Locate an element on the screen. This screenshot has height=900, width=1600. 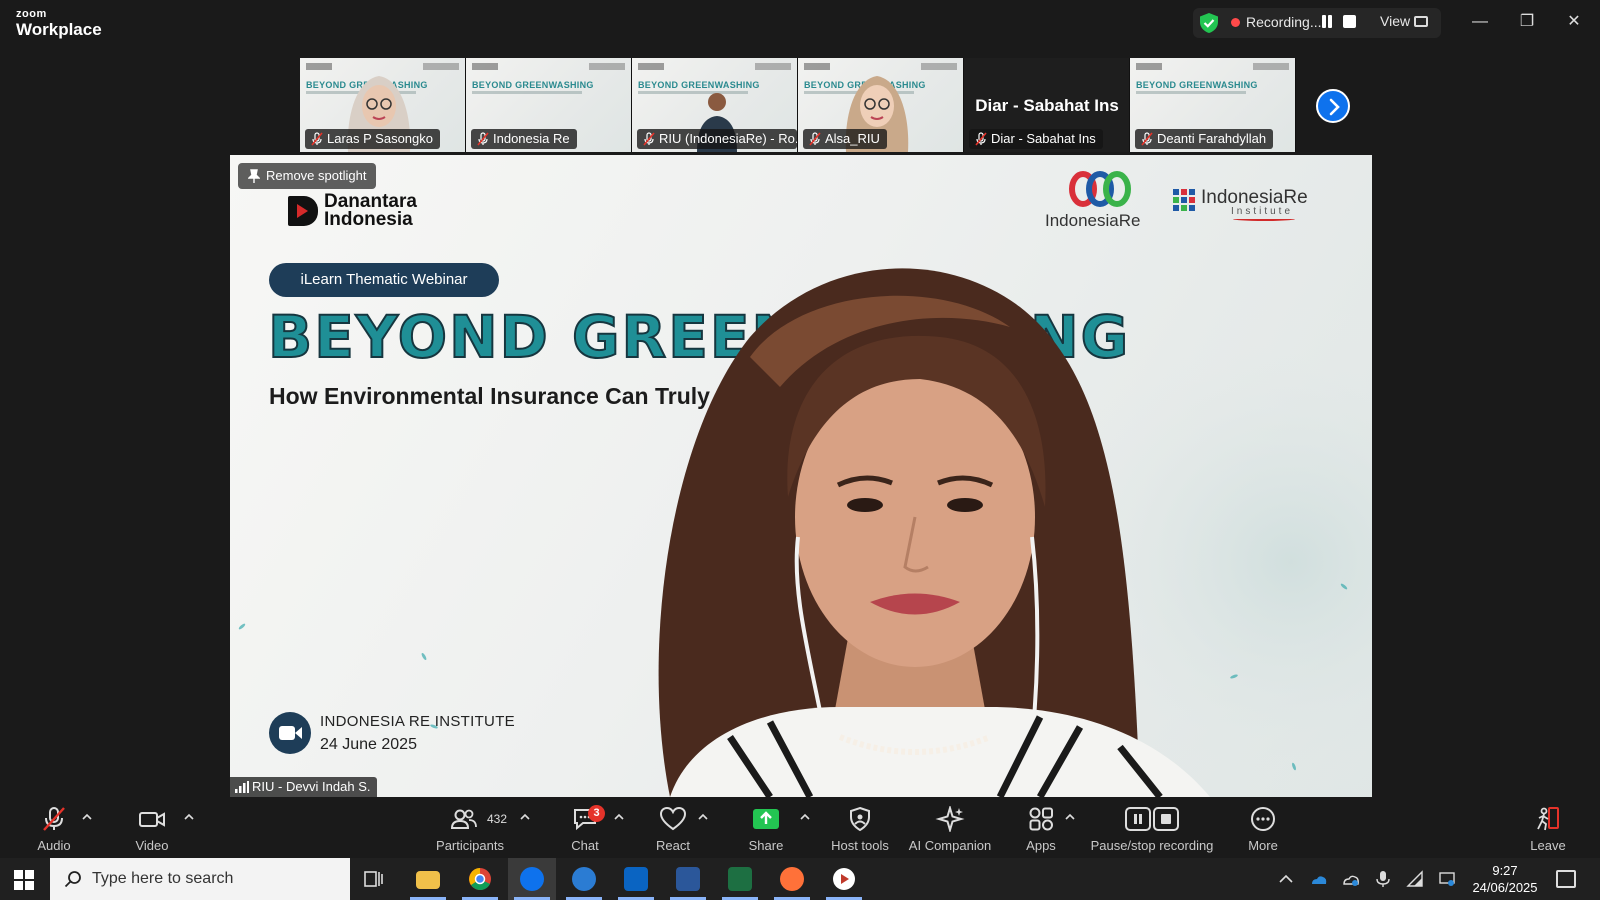
view-button: View is located at coordinates (1395, 21).